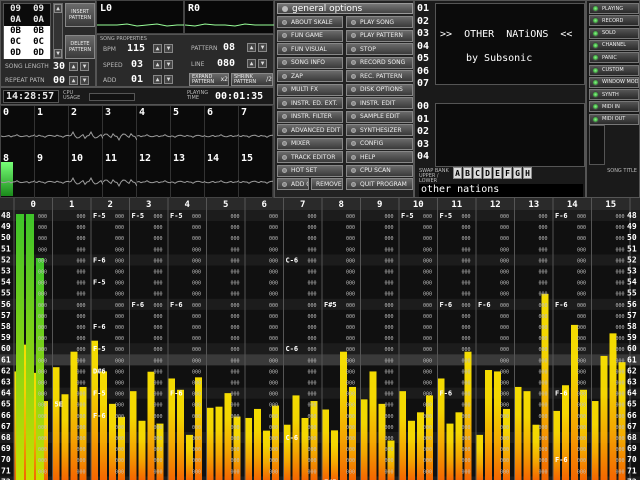  I want to click on channel-scope-5: 5, so click(188, 129).